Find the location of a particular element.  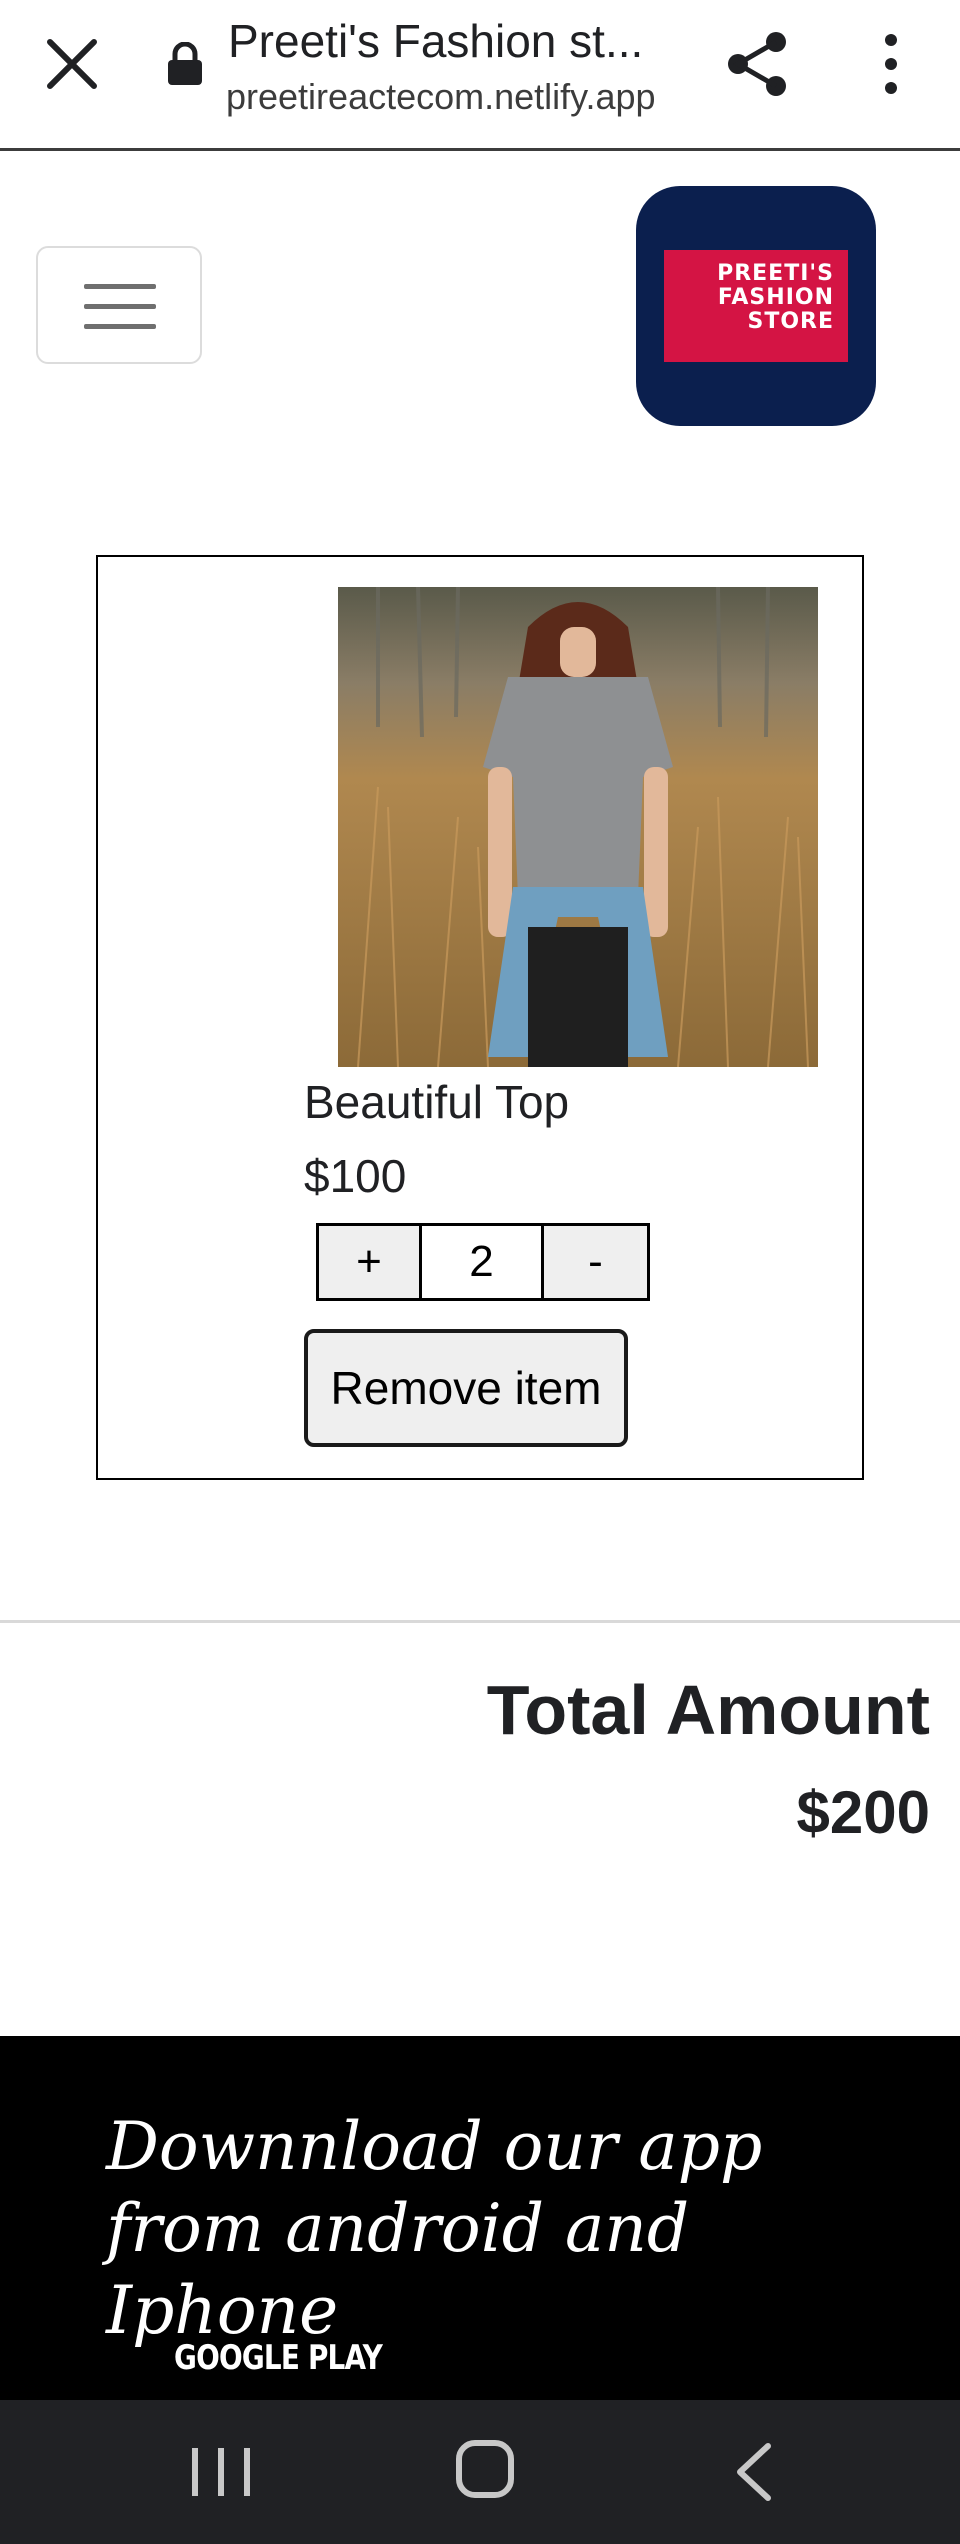

logo-badge: PREETI'S FASHION STORE is located at coordinates (756, 306).